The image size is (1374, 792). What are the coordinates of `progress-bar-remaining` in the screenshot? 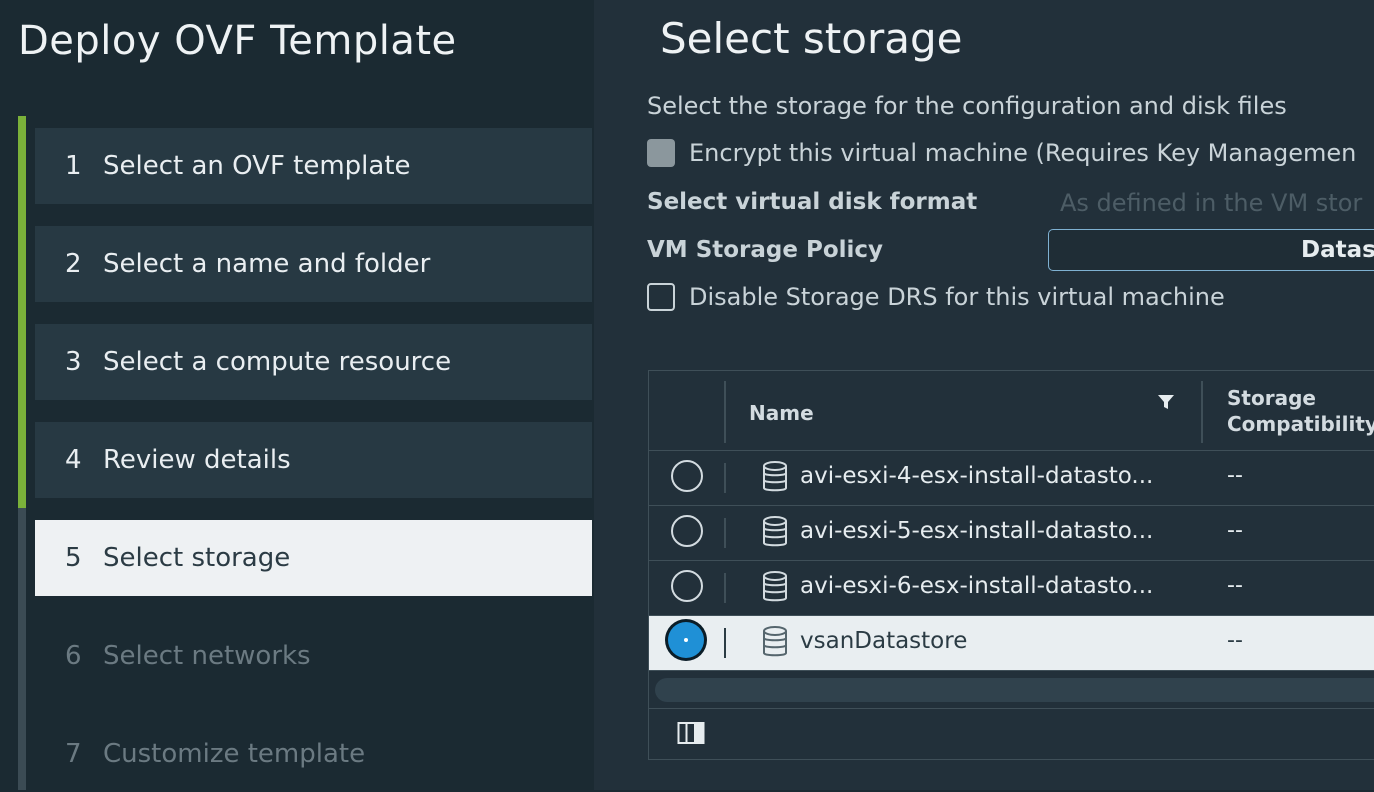 It's located at (22, 649).